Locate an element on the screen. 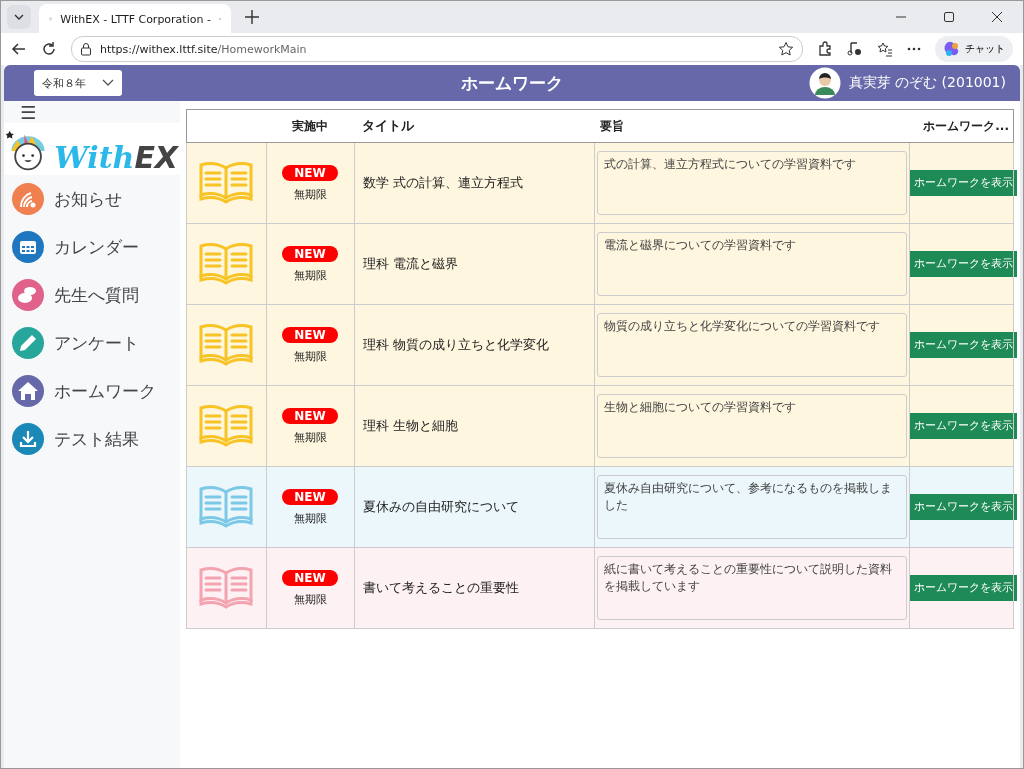  star-icon is located at coordinates (786, 49).